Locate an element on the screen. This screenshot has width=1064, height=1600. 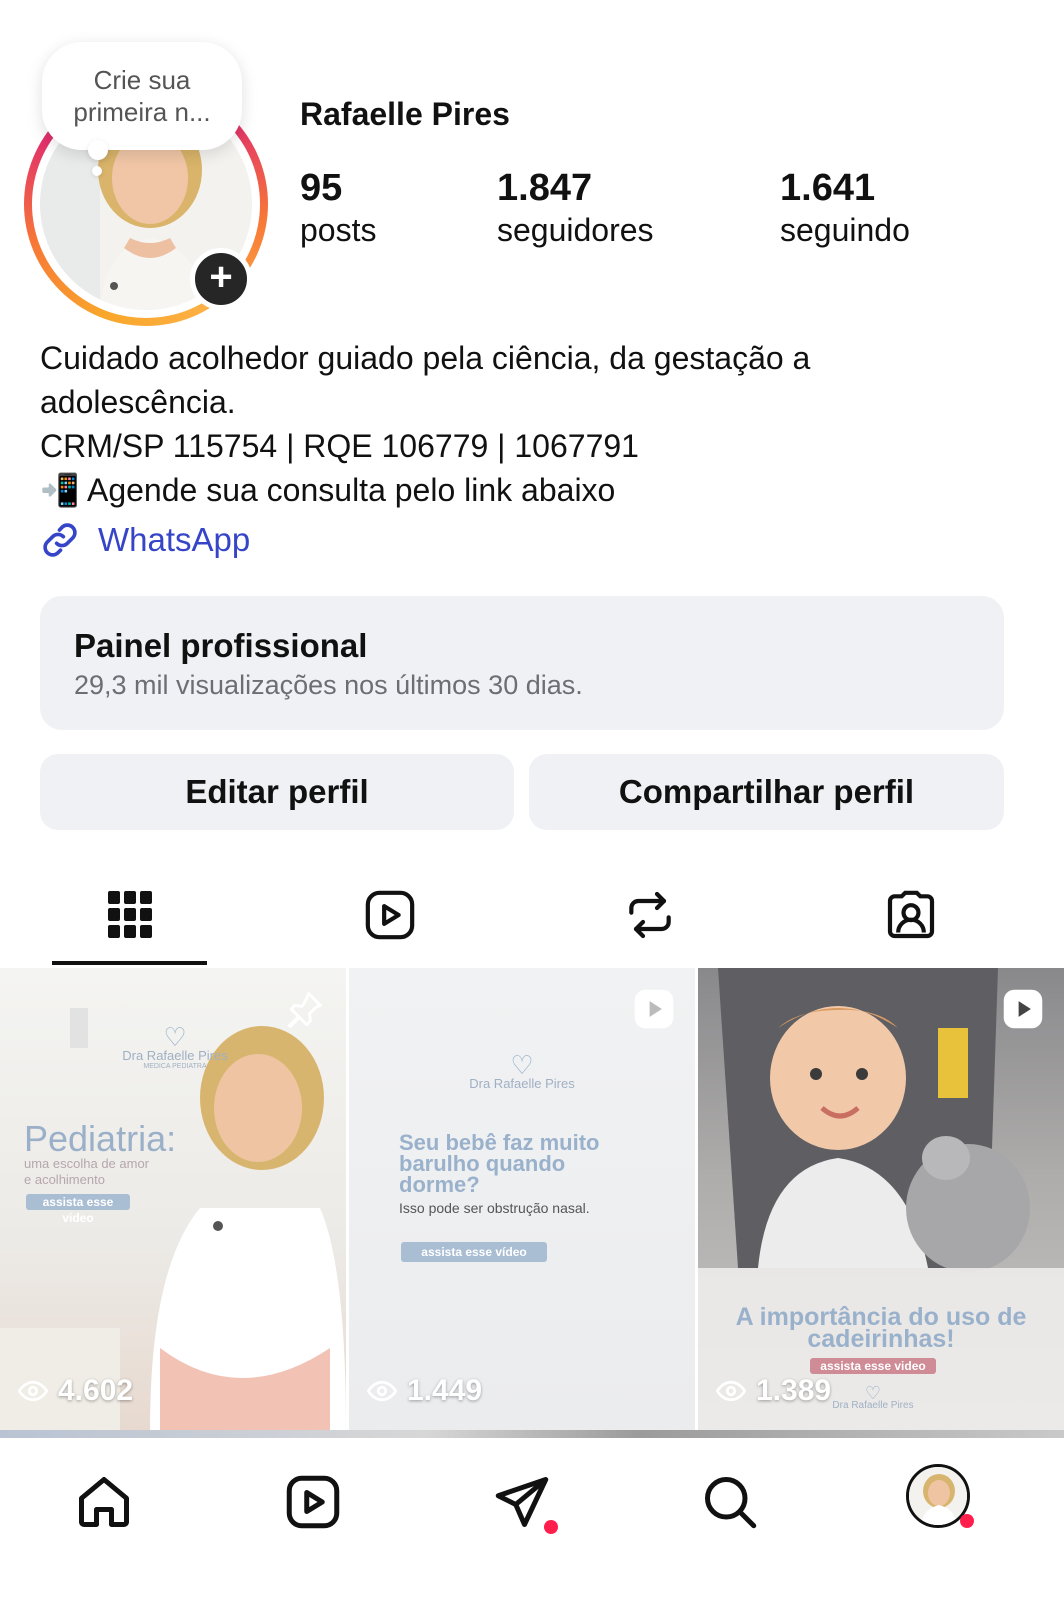
reposts-icon is located at coordinates (650, 915).